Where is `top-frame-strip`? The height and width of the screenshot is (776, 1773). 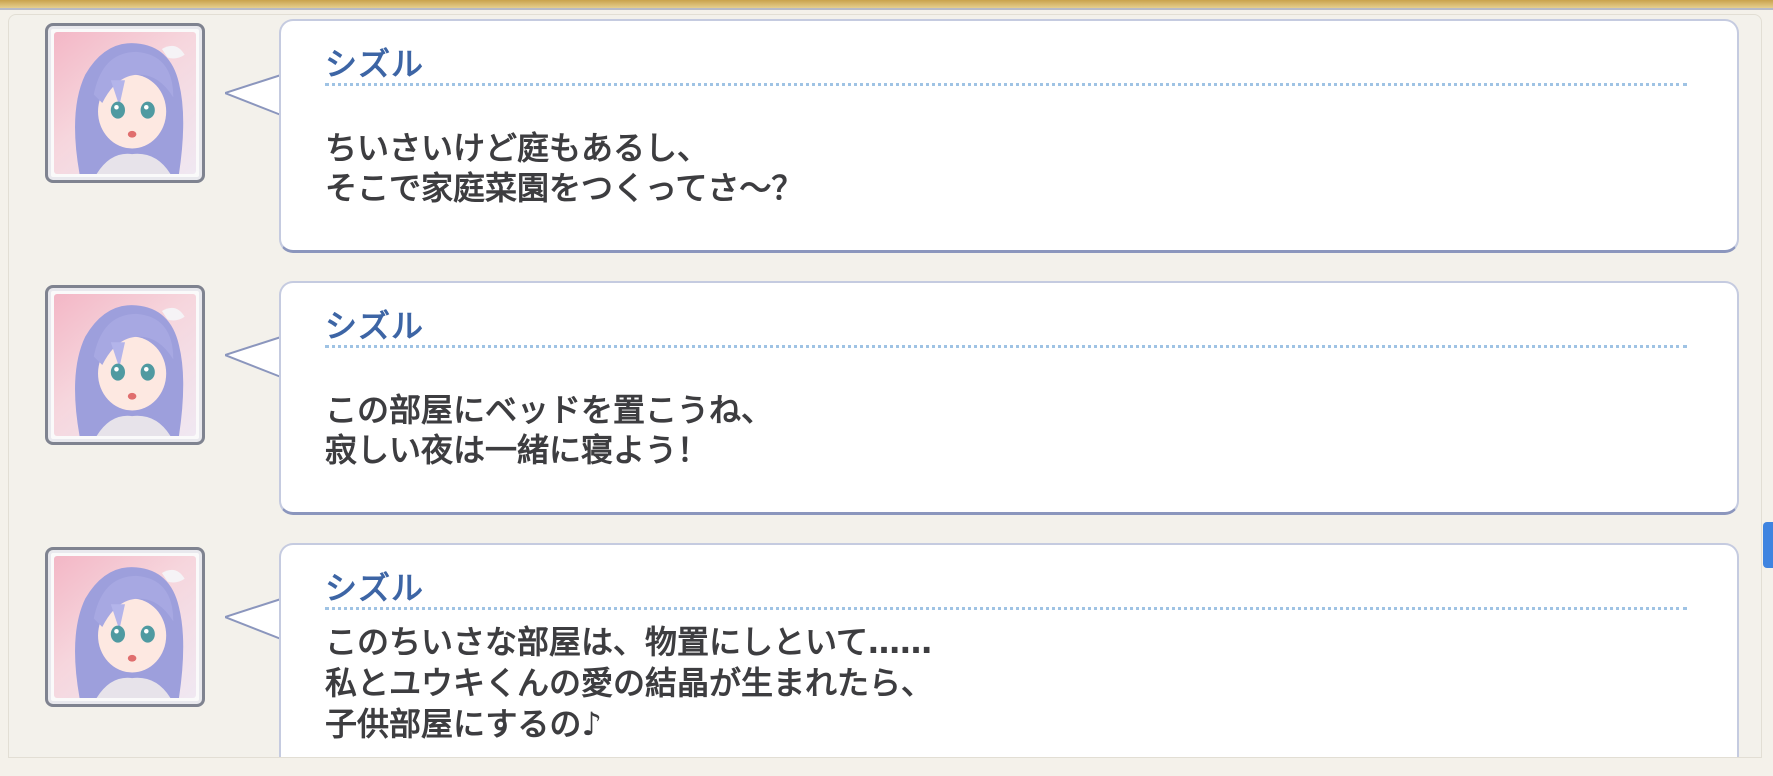
top-frame-strip is located at coordinates (886, 5).